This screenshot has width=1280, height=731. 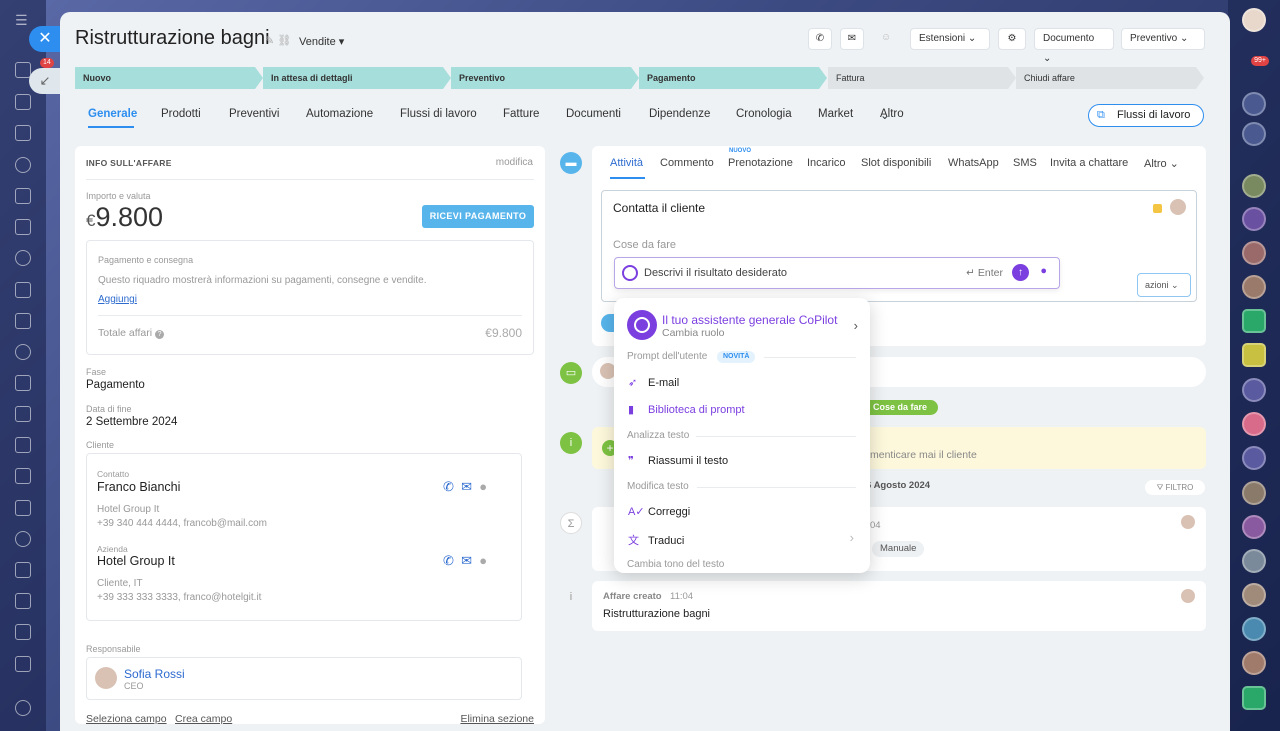 I want to click on minimize-icon: ↙, so click(x=45, y=81).